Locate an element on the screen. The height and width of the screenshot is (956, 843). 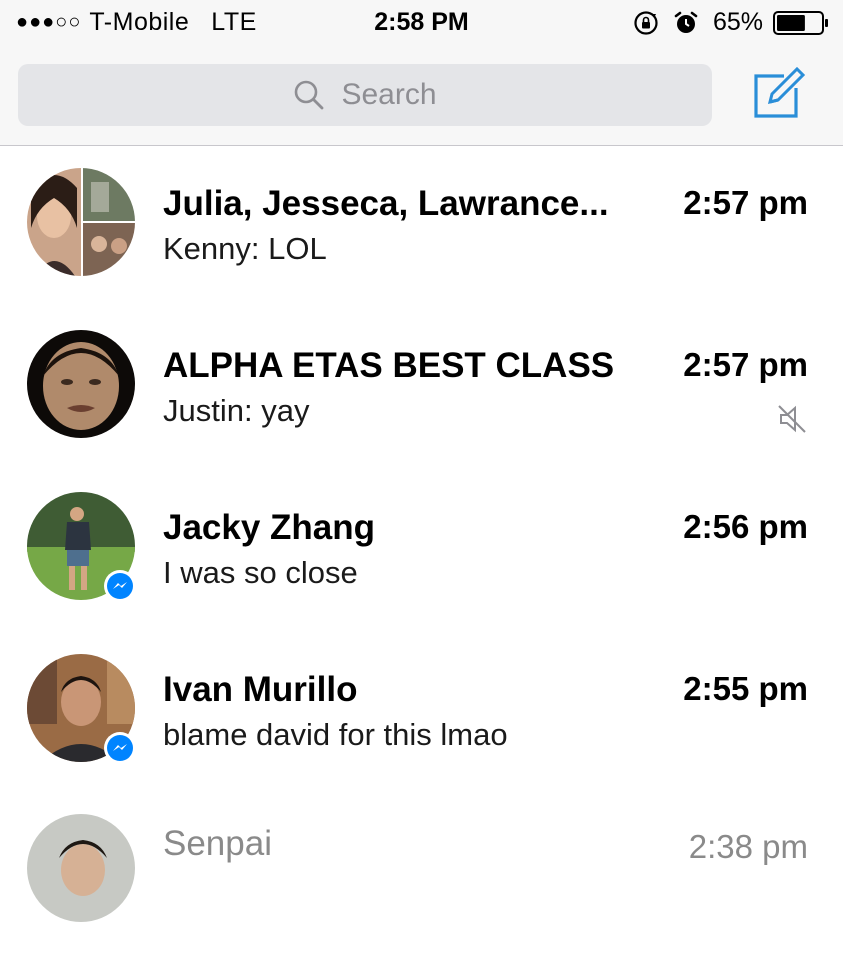
battery-icon is located at coordinates (800, 22).